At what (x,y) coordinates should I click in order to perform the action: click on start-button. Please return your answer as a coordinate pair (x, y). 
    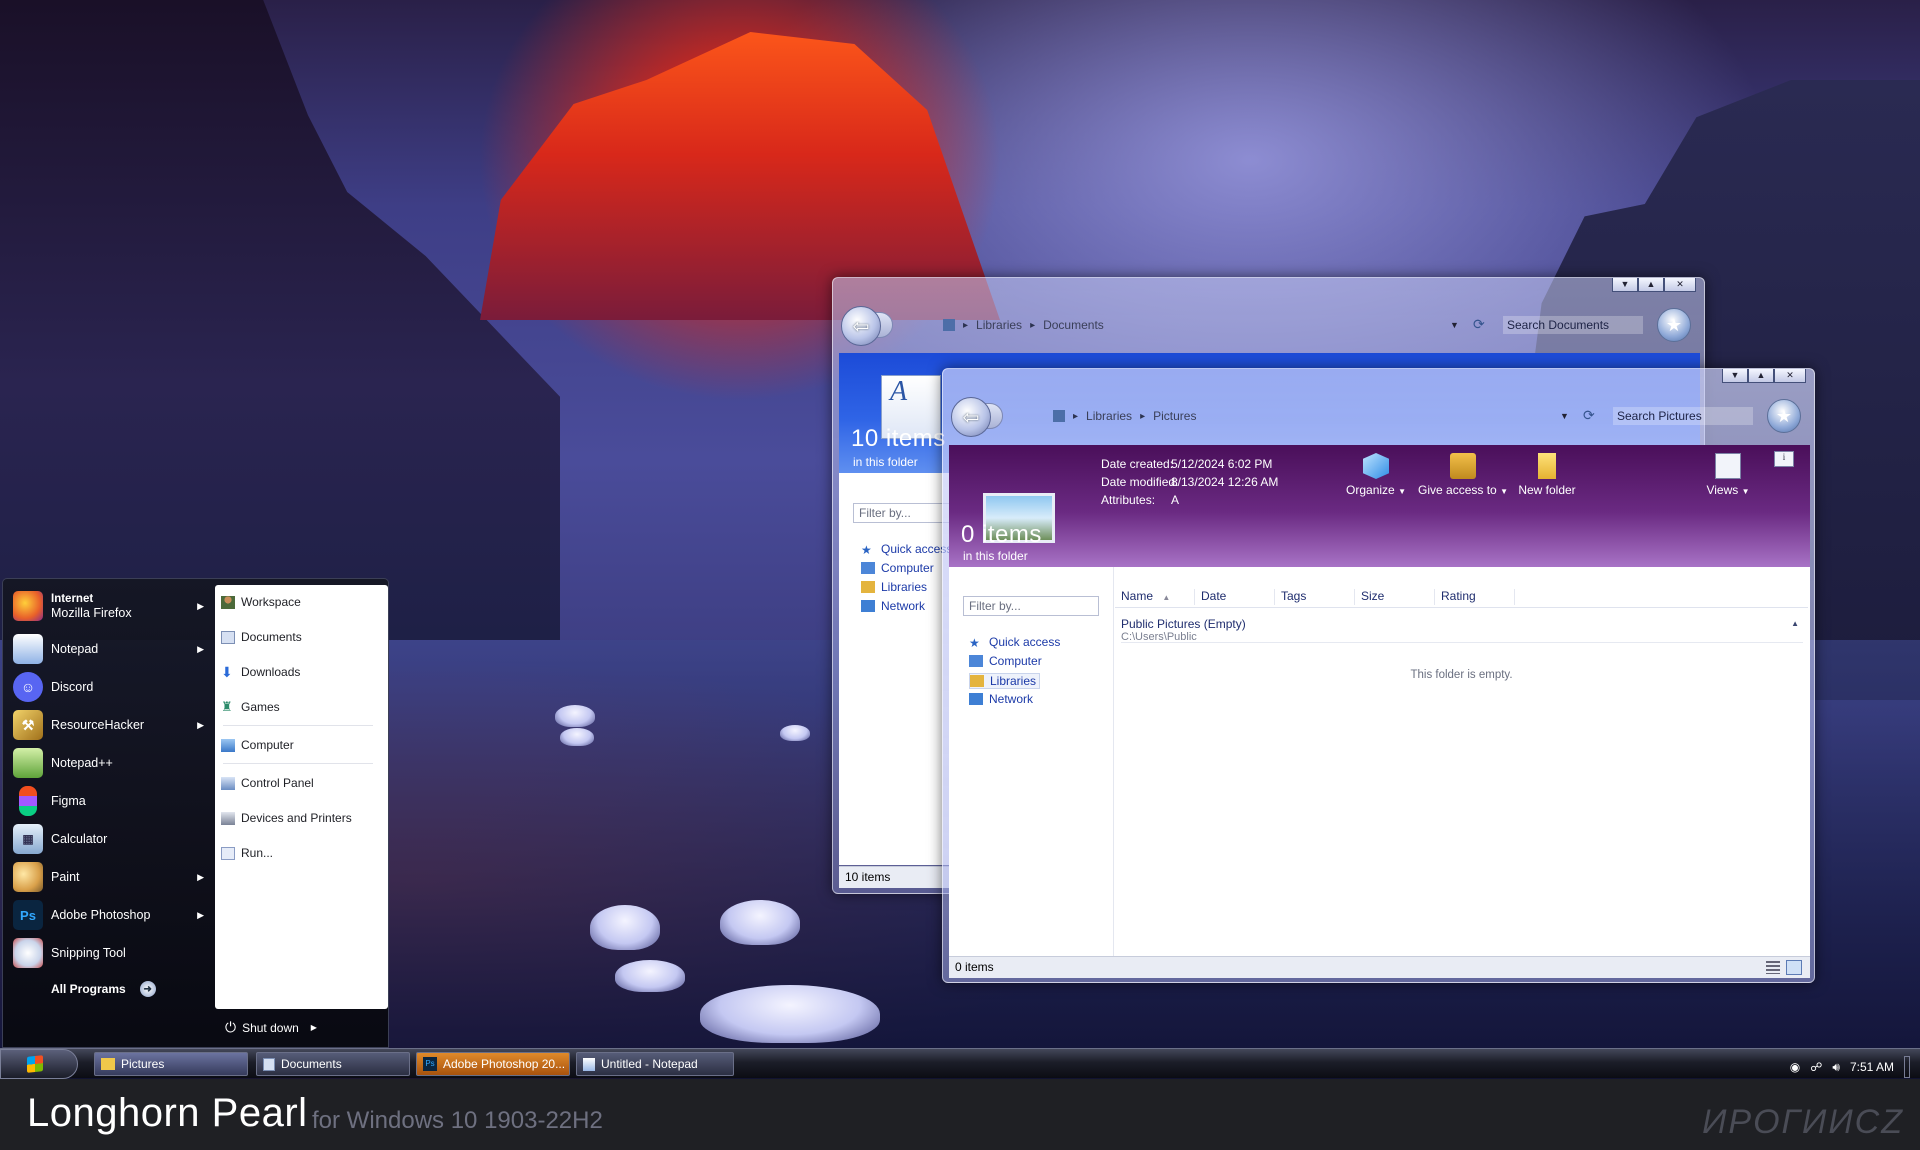
    Looking at the image, I should click on (39, 1064).